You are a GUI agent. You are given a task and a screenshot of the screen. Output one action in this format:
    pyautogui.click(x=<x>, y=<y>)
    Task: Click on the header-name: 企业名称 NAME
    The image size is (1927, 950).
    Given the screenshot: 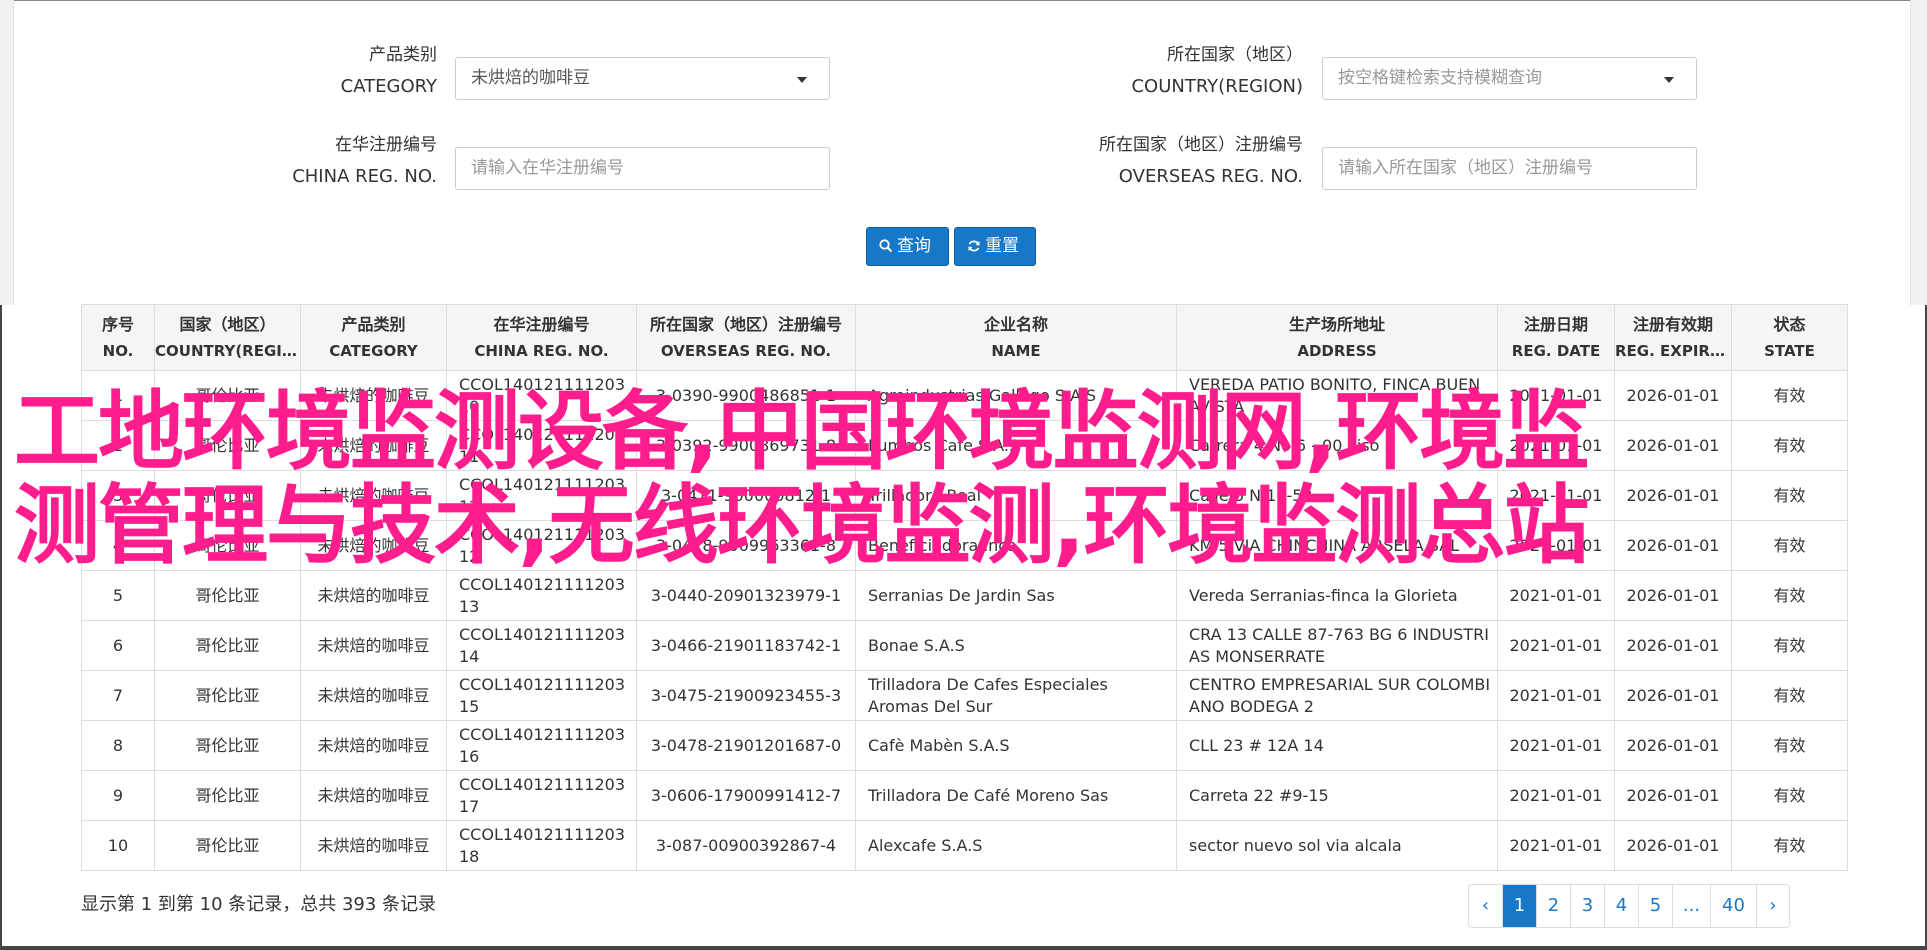 What is the action you would take?
    pyautogui.click(x=1016, y=337)
    